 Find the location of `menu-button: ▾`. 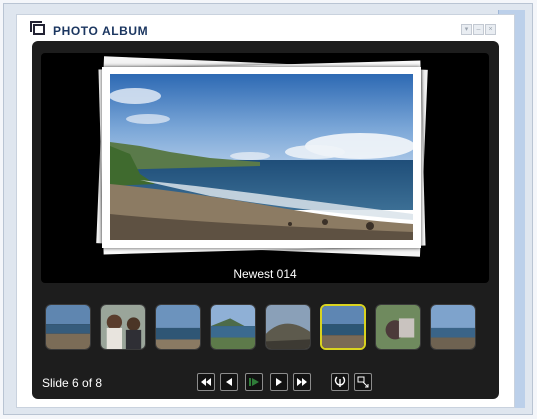

menu-button: ▾ is located at coordinates (466, 29).